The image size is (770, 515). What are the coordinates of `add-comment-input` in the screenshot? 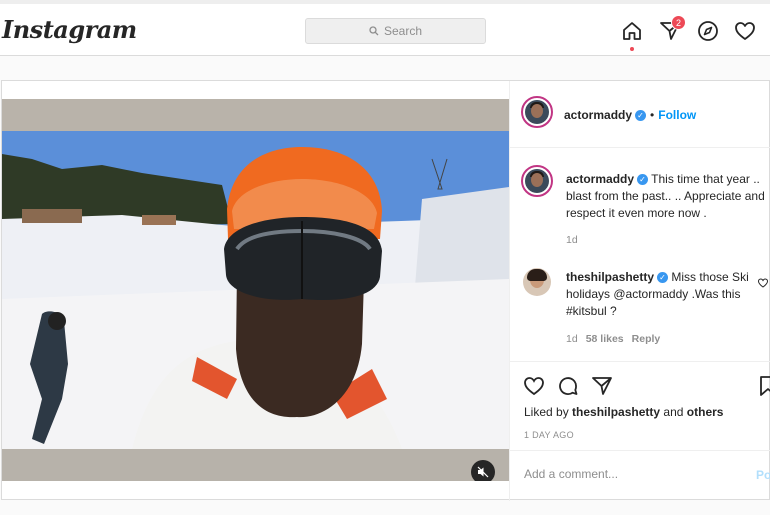 It's located at (629, 474).